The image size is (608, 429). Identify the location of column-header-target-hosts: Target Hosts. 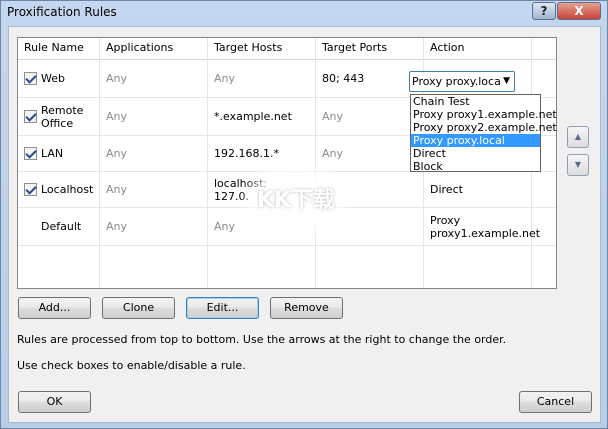
(262, 49).